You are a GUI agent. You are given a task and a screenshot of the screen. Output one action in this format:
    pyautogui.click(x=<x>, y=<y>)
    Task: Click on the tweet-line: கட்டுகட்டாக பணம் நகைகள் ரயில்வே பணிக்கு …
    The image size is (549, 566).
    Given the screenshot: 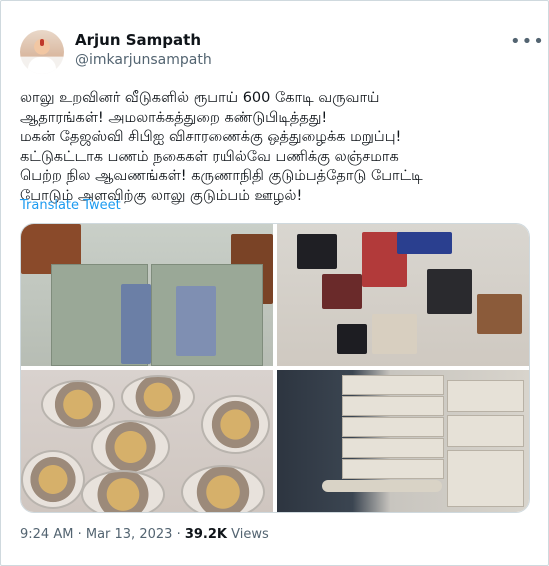 What is the action you would take?
    pyautogui.click(x=209, y=156)
    